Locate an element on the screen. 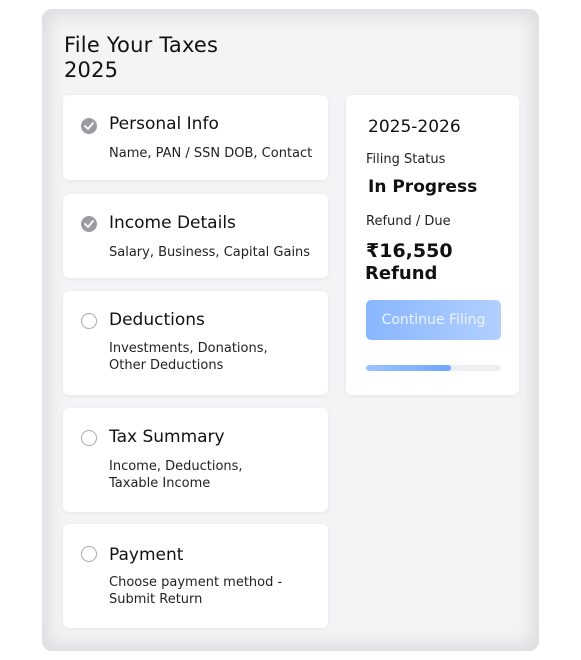 The width and height of the screenshot is (581, 660). refund-amount: ₹16,550 is located at coordinates (409, 251).